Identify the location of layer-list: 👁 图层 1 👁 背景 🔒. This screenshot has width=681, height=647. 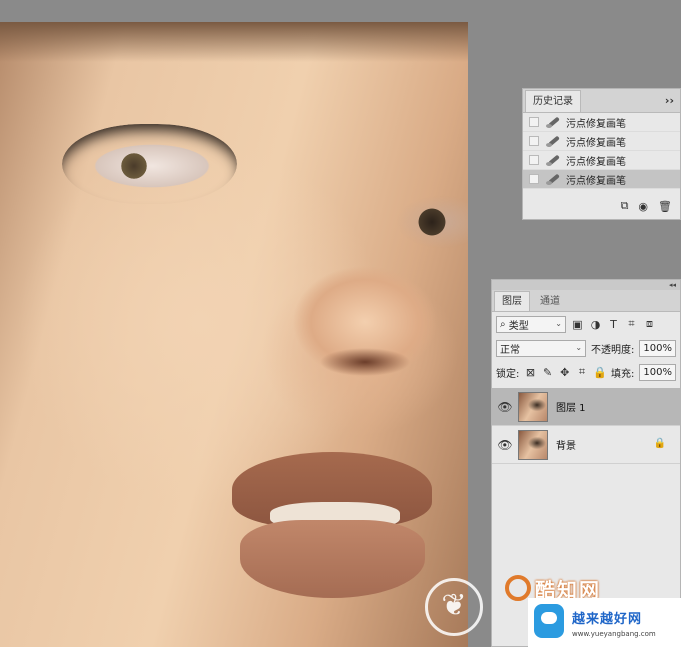
(586, 426).